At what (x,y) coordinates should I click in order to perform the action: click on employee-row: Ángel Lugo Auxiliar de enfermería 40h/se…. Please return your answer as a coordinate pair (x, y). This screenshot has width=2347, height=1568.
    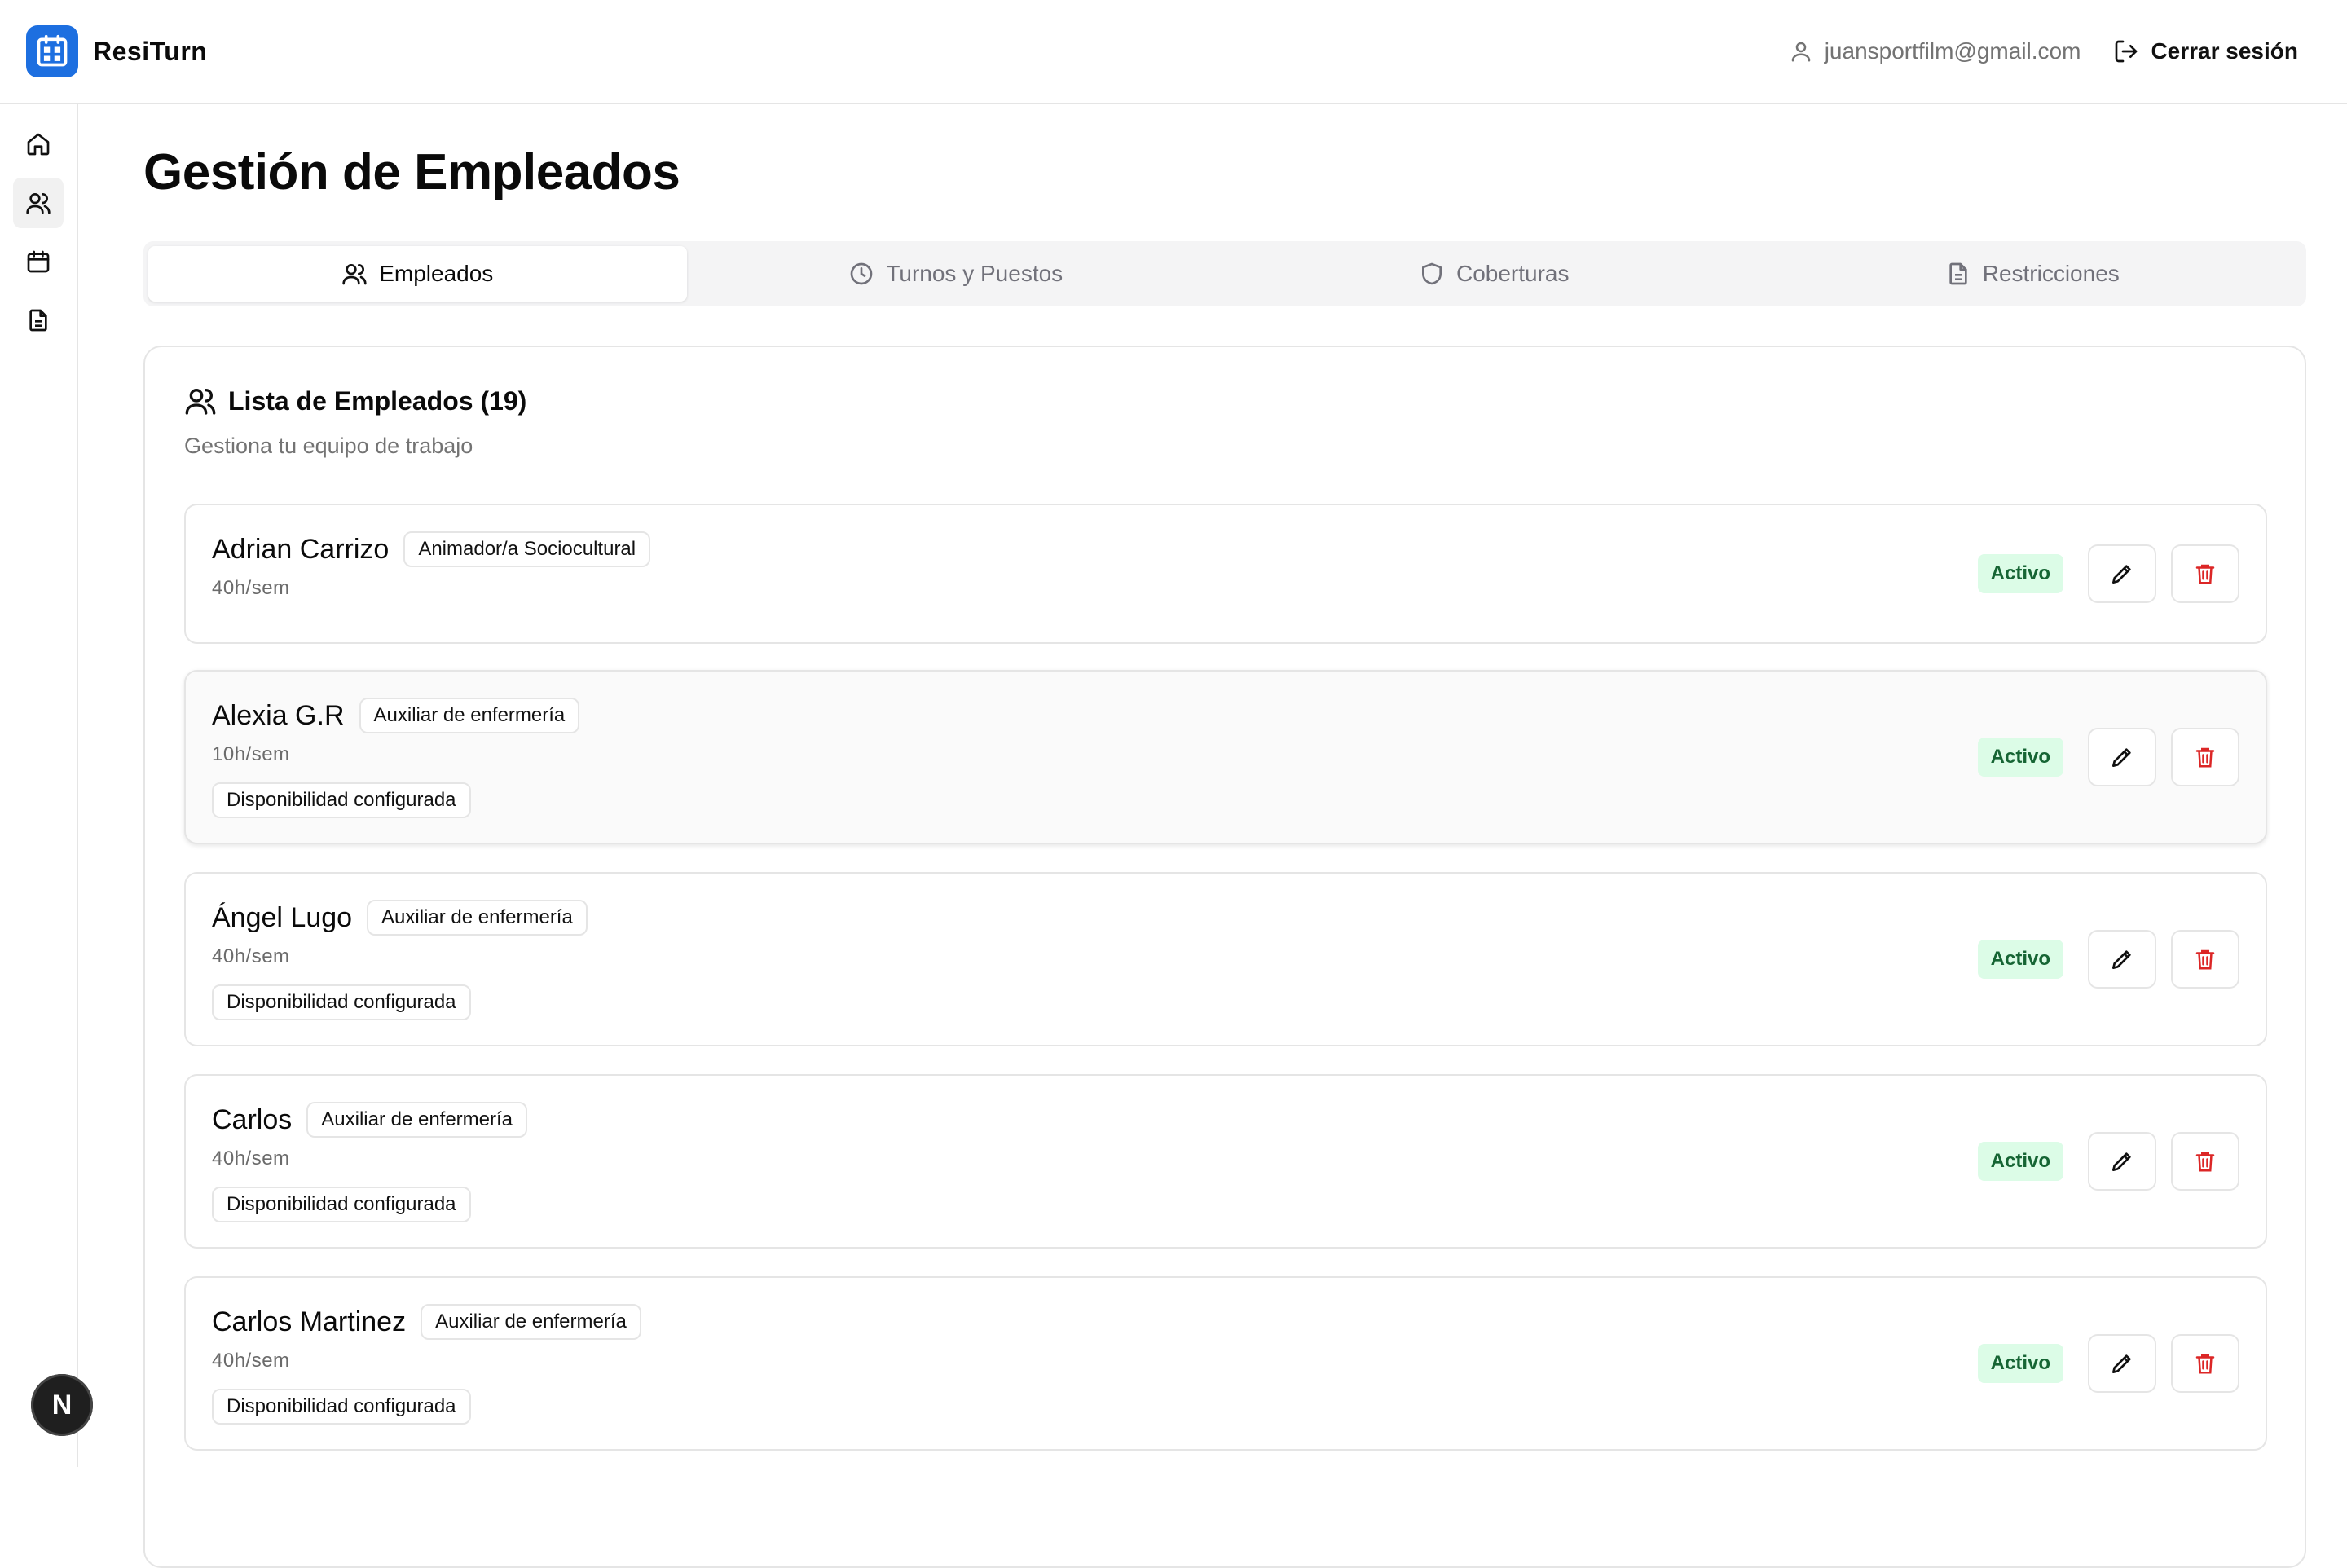
    Looking at the image, I should click on (1225, 959).